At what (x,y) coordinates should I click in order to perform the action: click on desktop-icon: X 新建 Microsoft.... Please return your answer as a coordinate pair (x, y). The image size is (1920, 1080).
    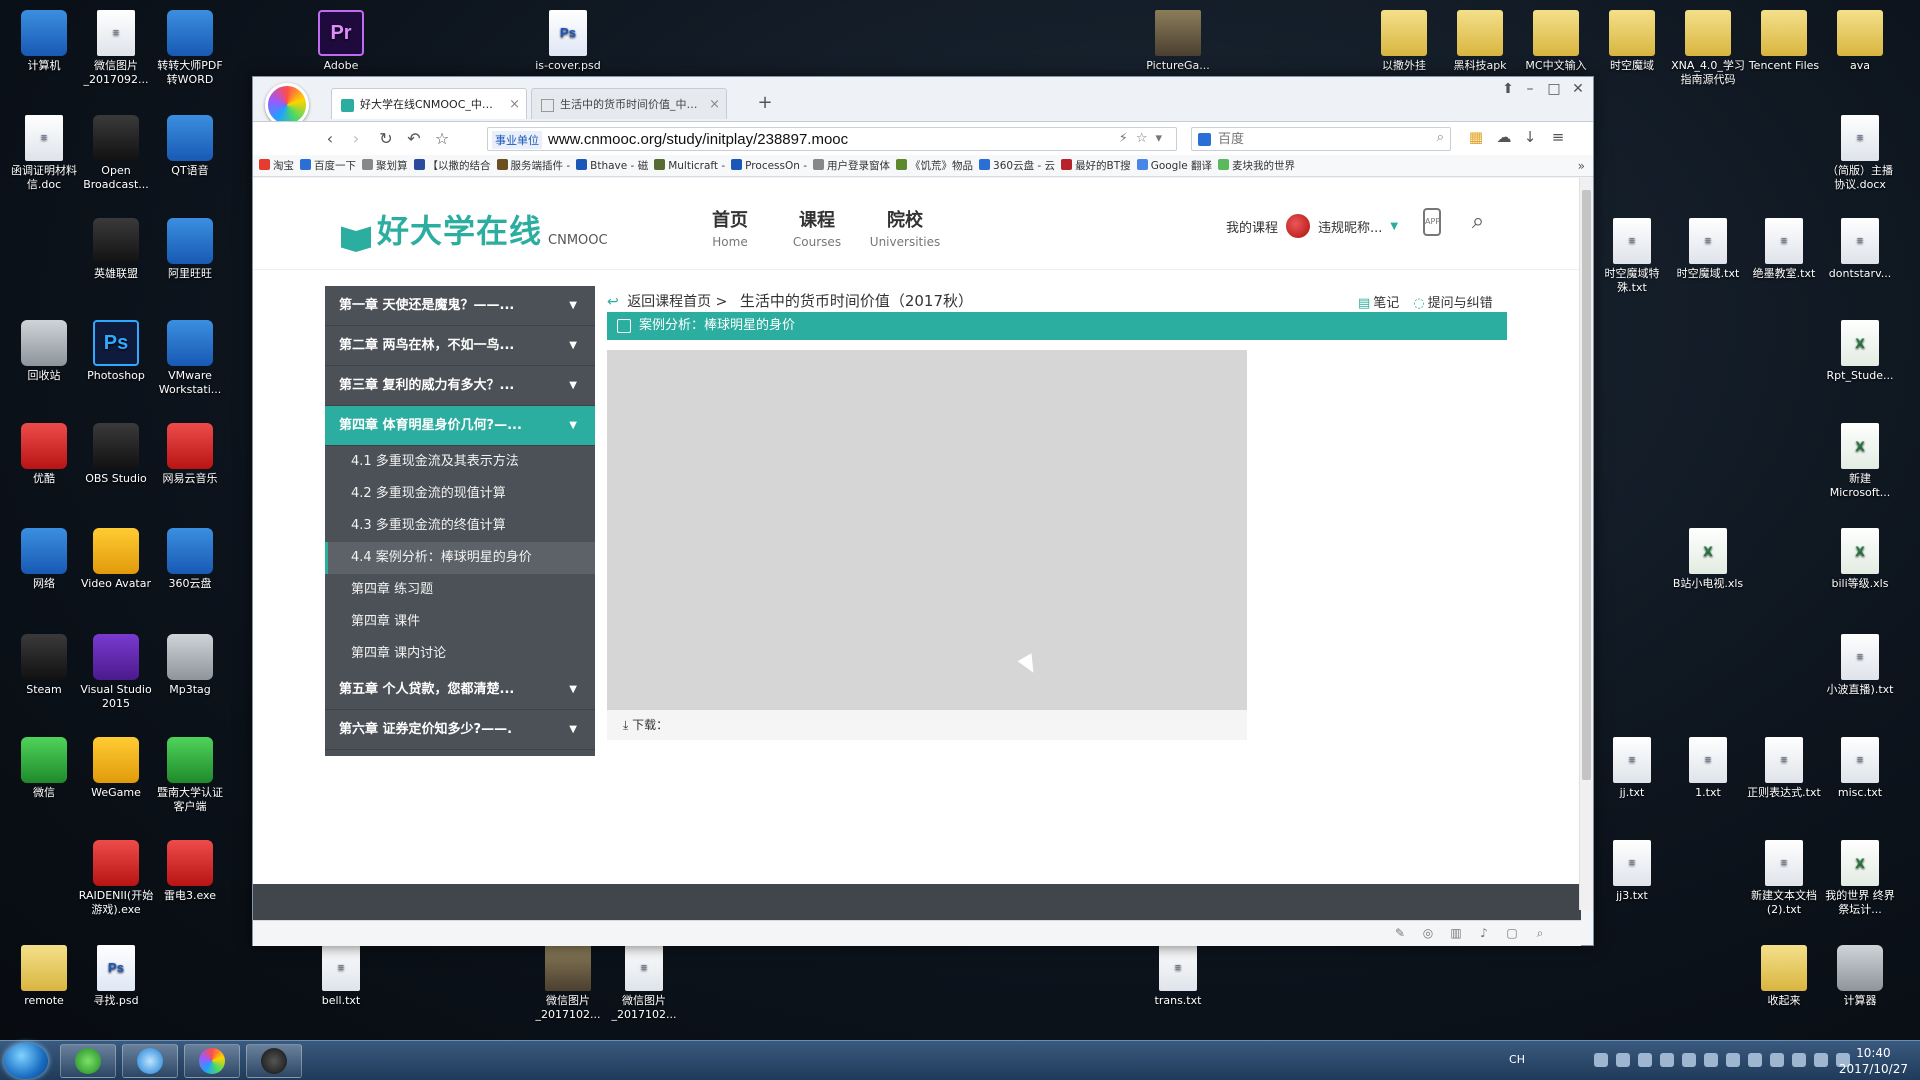
    Looking at the image, I should click on (1860, 461).